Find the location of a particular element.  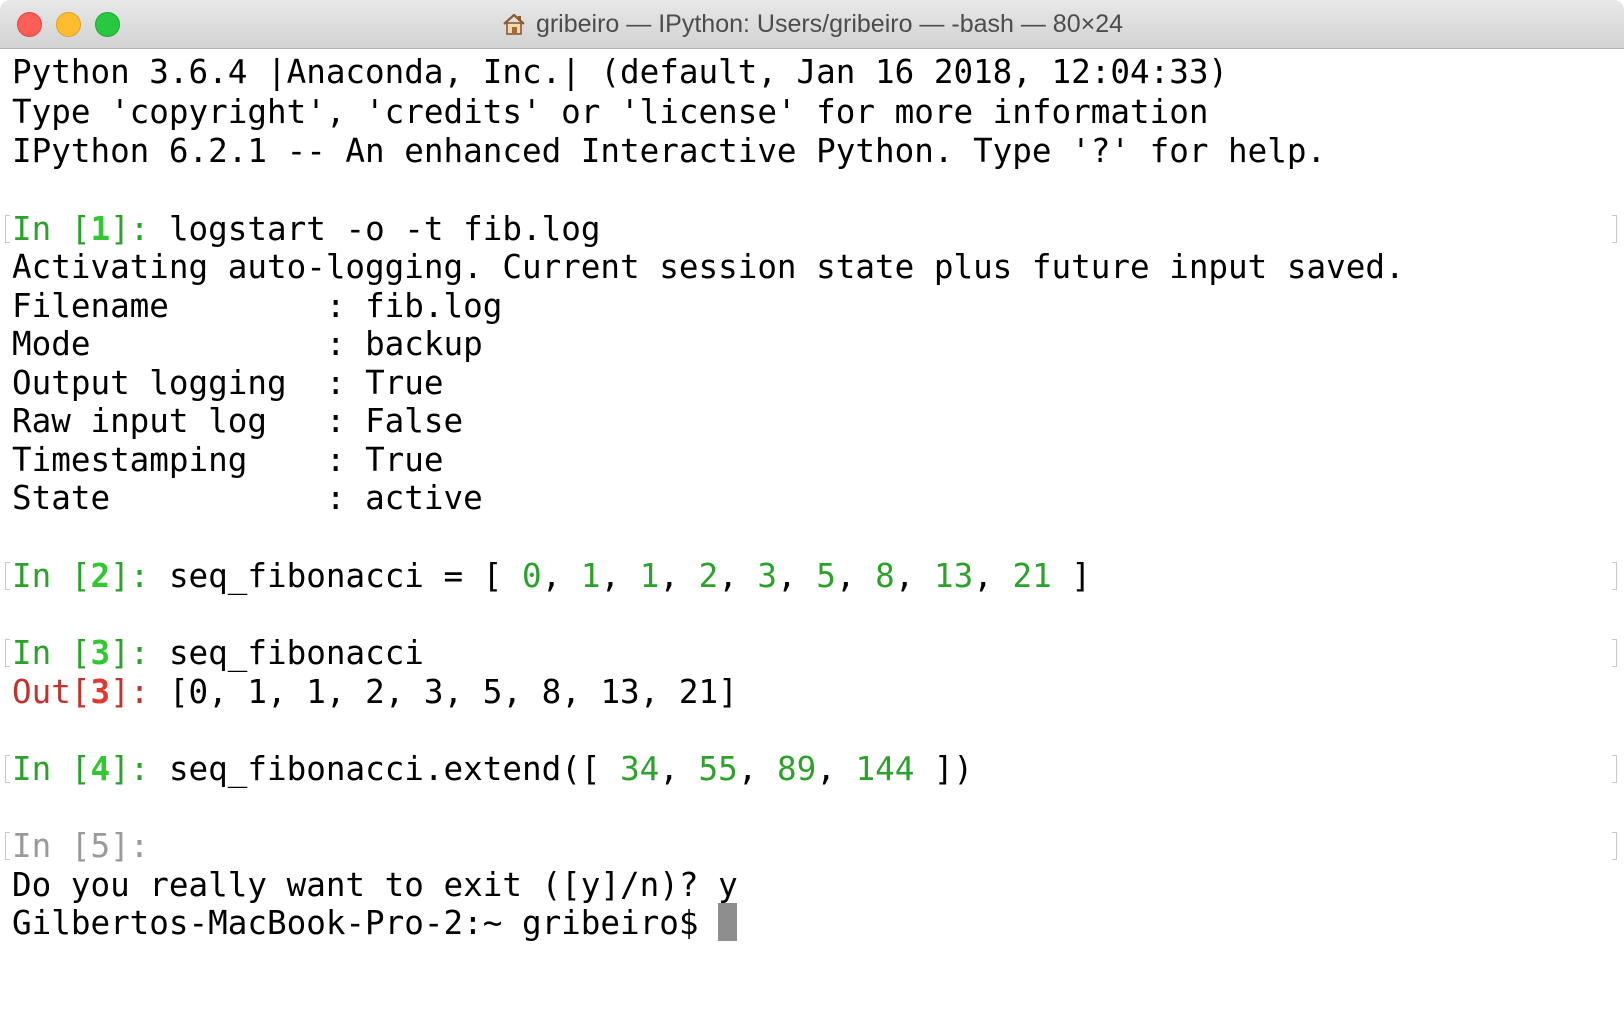

input-line-1: In [1]: logstart -o -t fib.log is located at coordinates (306, 229).